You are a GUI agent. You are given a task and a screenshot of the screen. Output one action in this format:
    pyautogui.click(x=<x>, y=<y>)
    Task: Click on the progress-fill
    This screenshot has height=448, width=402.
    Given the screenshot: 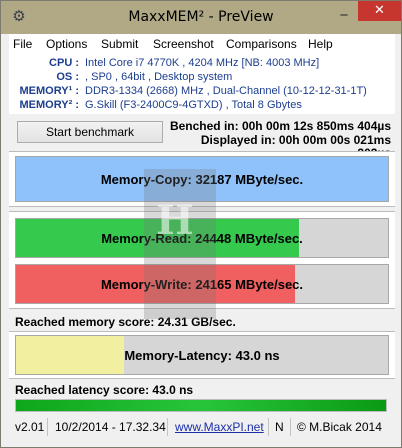 What is the action you would take?
    pyautogui.click(x=201, y=405)
    